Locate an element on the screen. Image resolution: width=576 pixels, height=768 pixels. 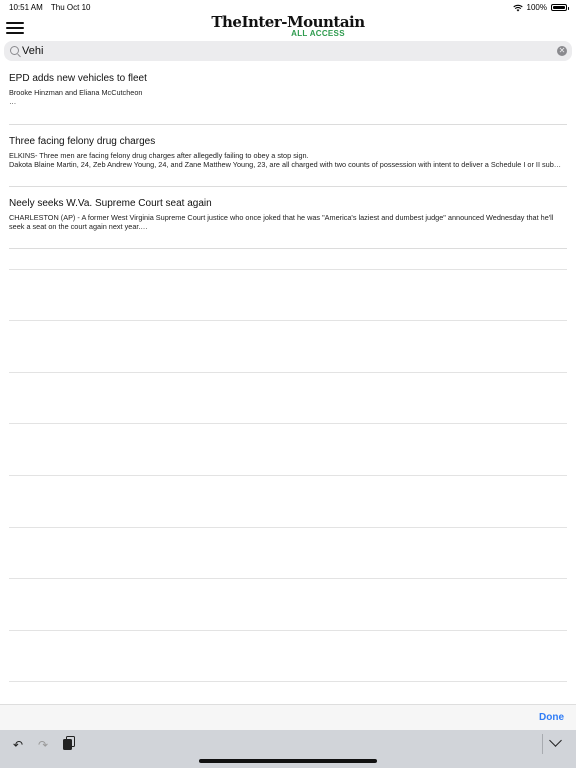
search-icon is located at coordinates (14, 50).